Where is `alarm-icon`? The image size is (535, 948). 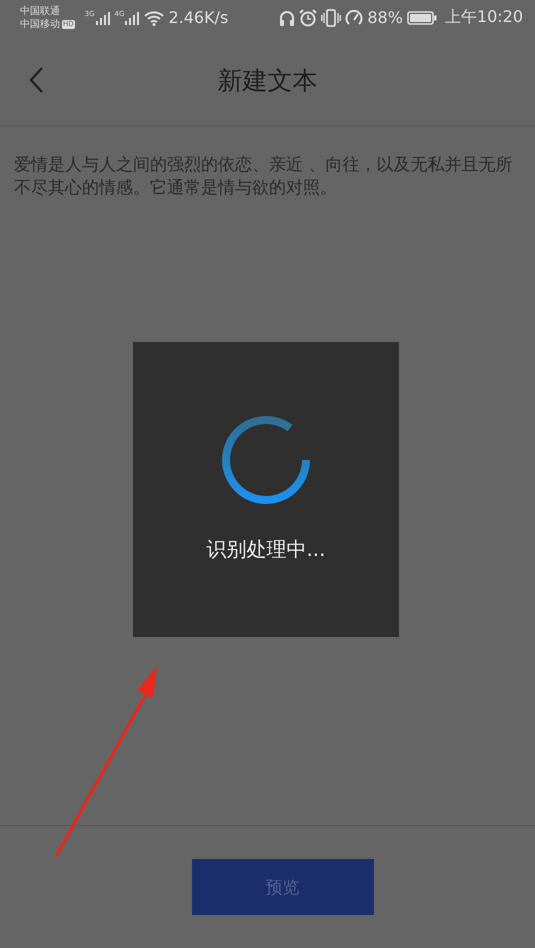 alarm-icon is located at coordinates (308, 17).